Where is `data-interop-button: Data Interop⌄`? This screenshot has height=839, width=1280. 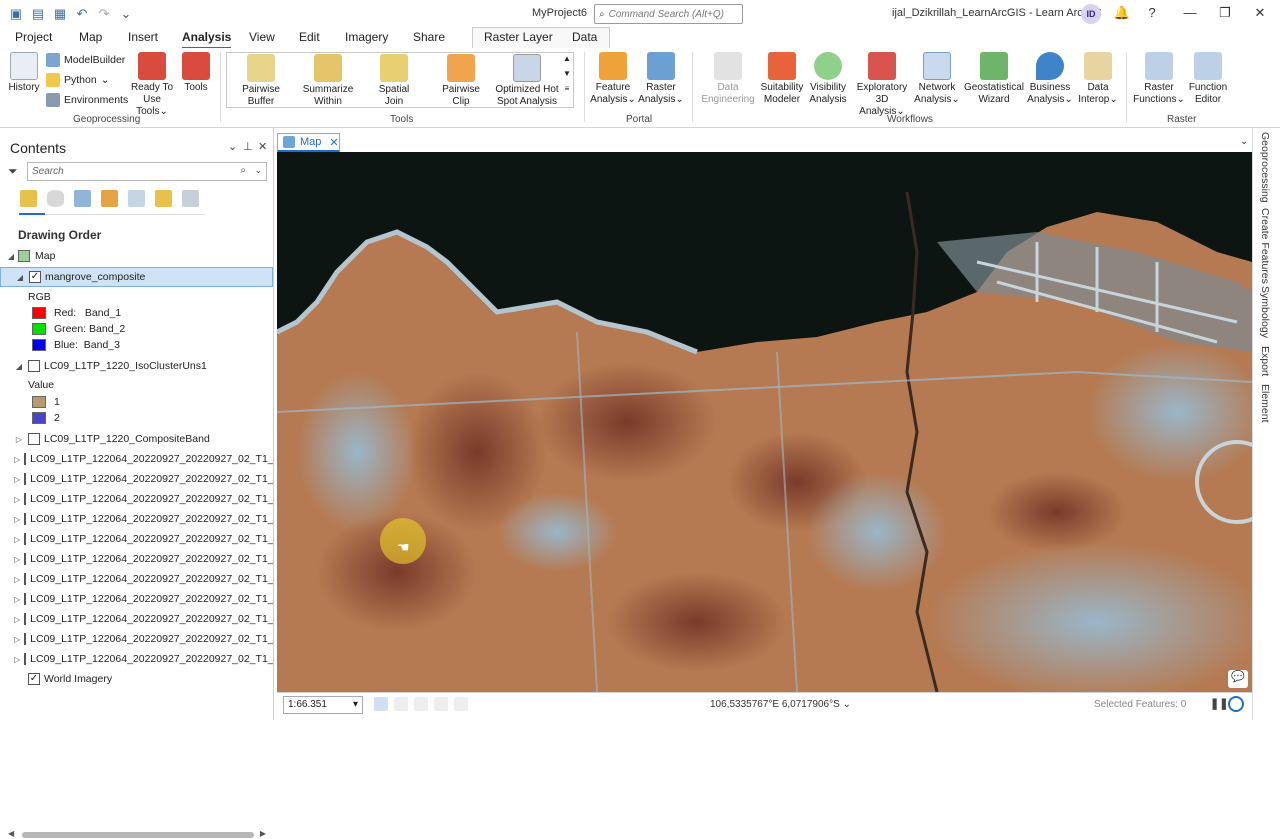
data-interop-button: Data Interop⌄ is located at coordinates (1098, 79).